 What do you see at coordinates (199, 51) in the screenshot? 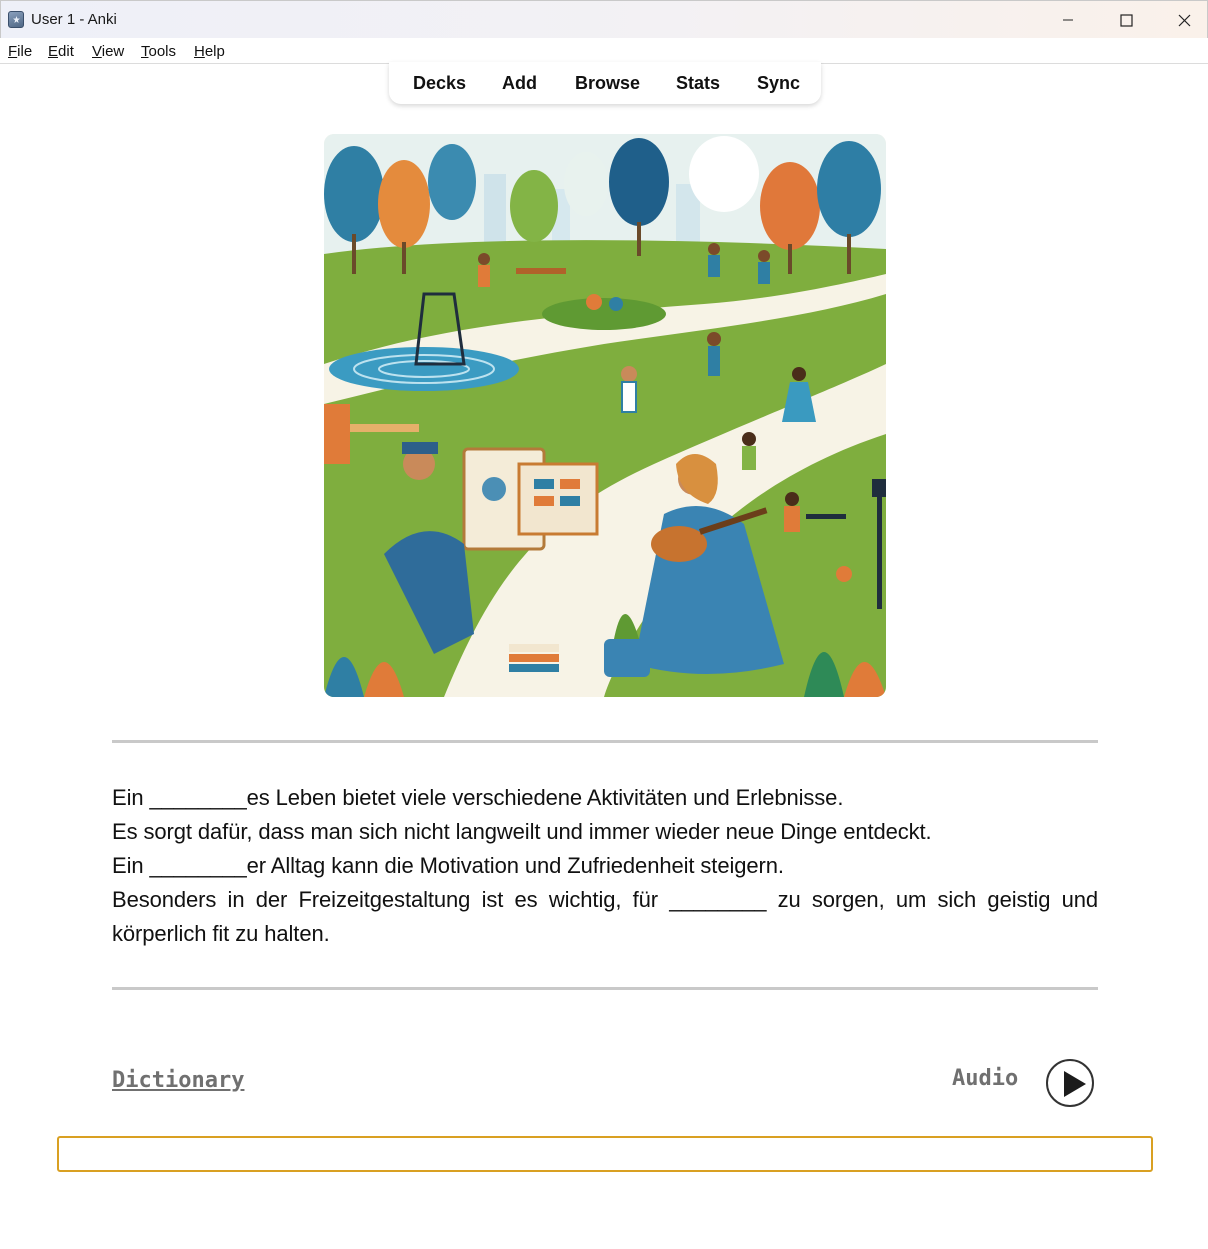
I see `menu-help-mnemonic: H` at bounding box center [199, 51].